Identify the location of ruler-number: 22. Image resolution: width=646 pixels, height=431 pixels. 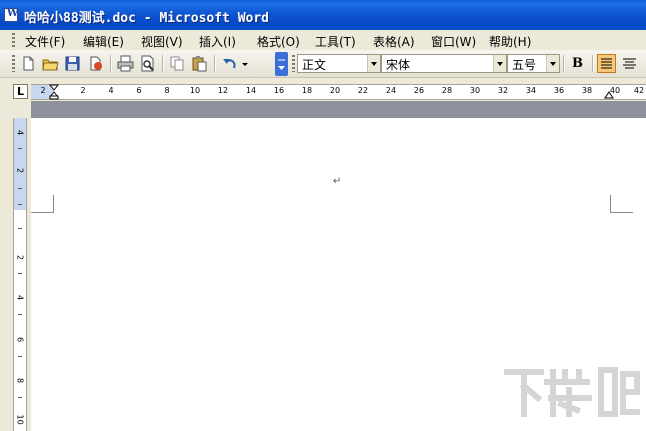
(363, 90).